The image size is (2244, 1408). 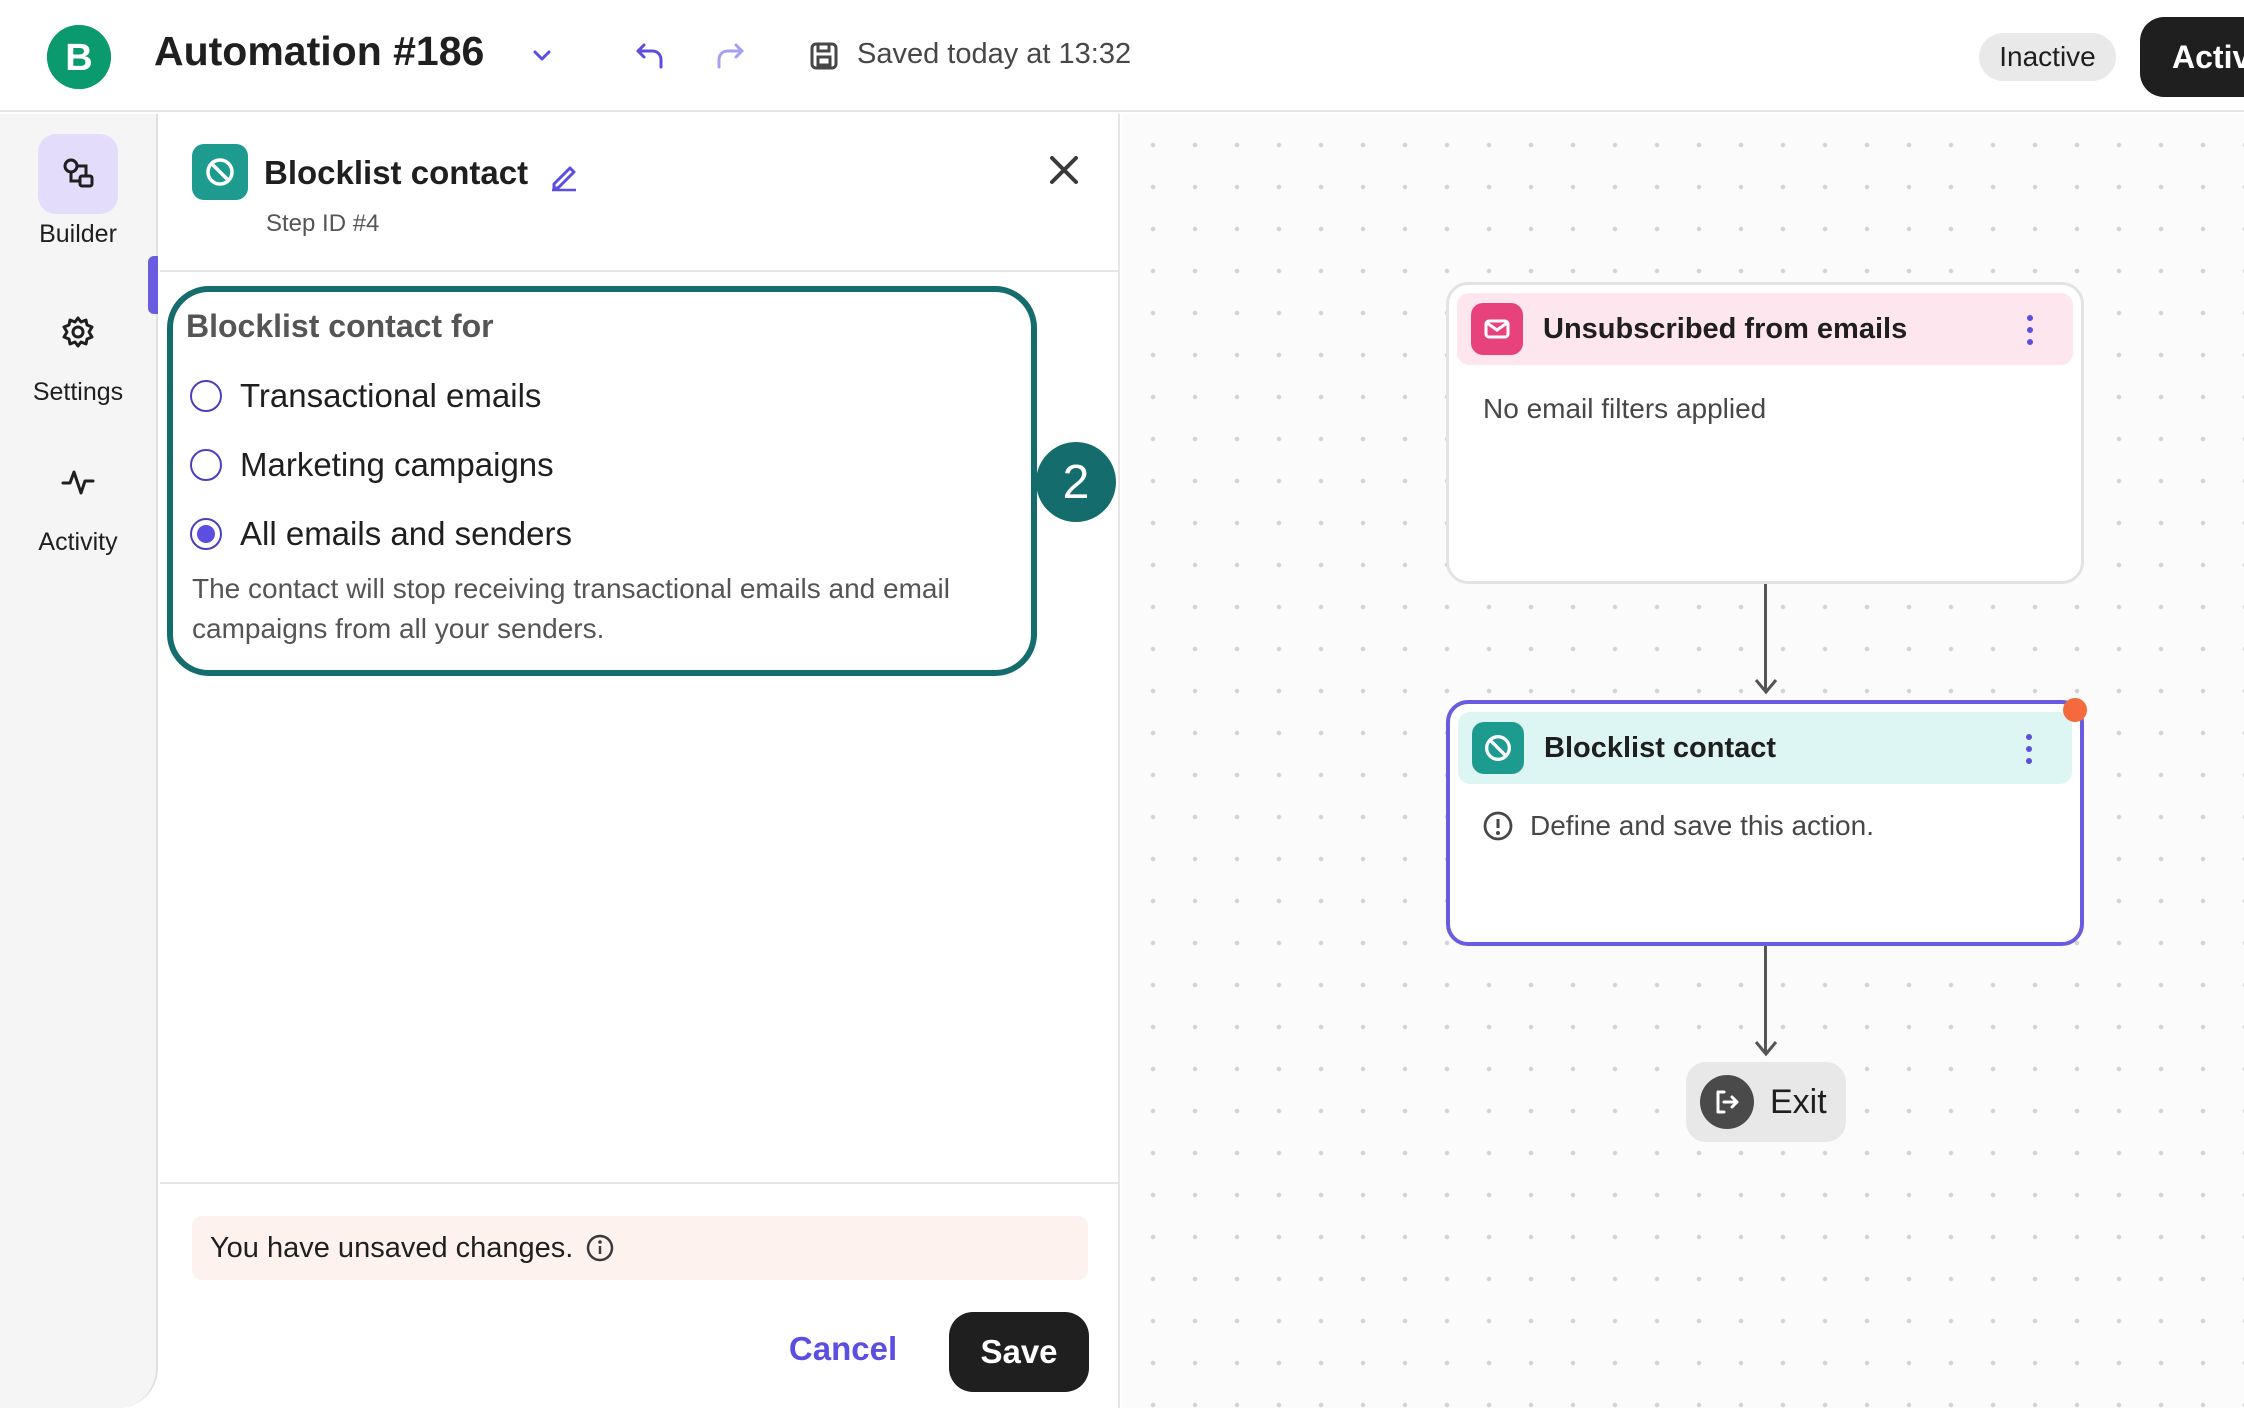 What do you see at coordinates (1625, 408) in the screenshot?
I see `node-body-text: No email filters applied` at bounding box center [1625, 408].